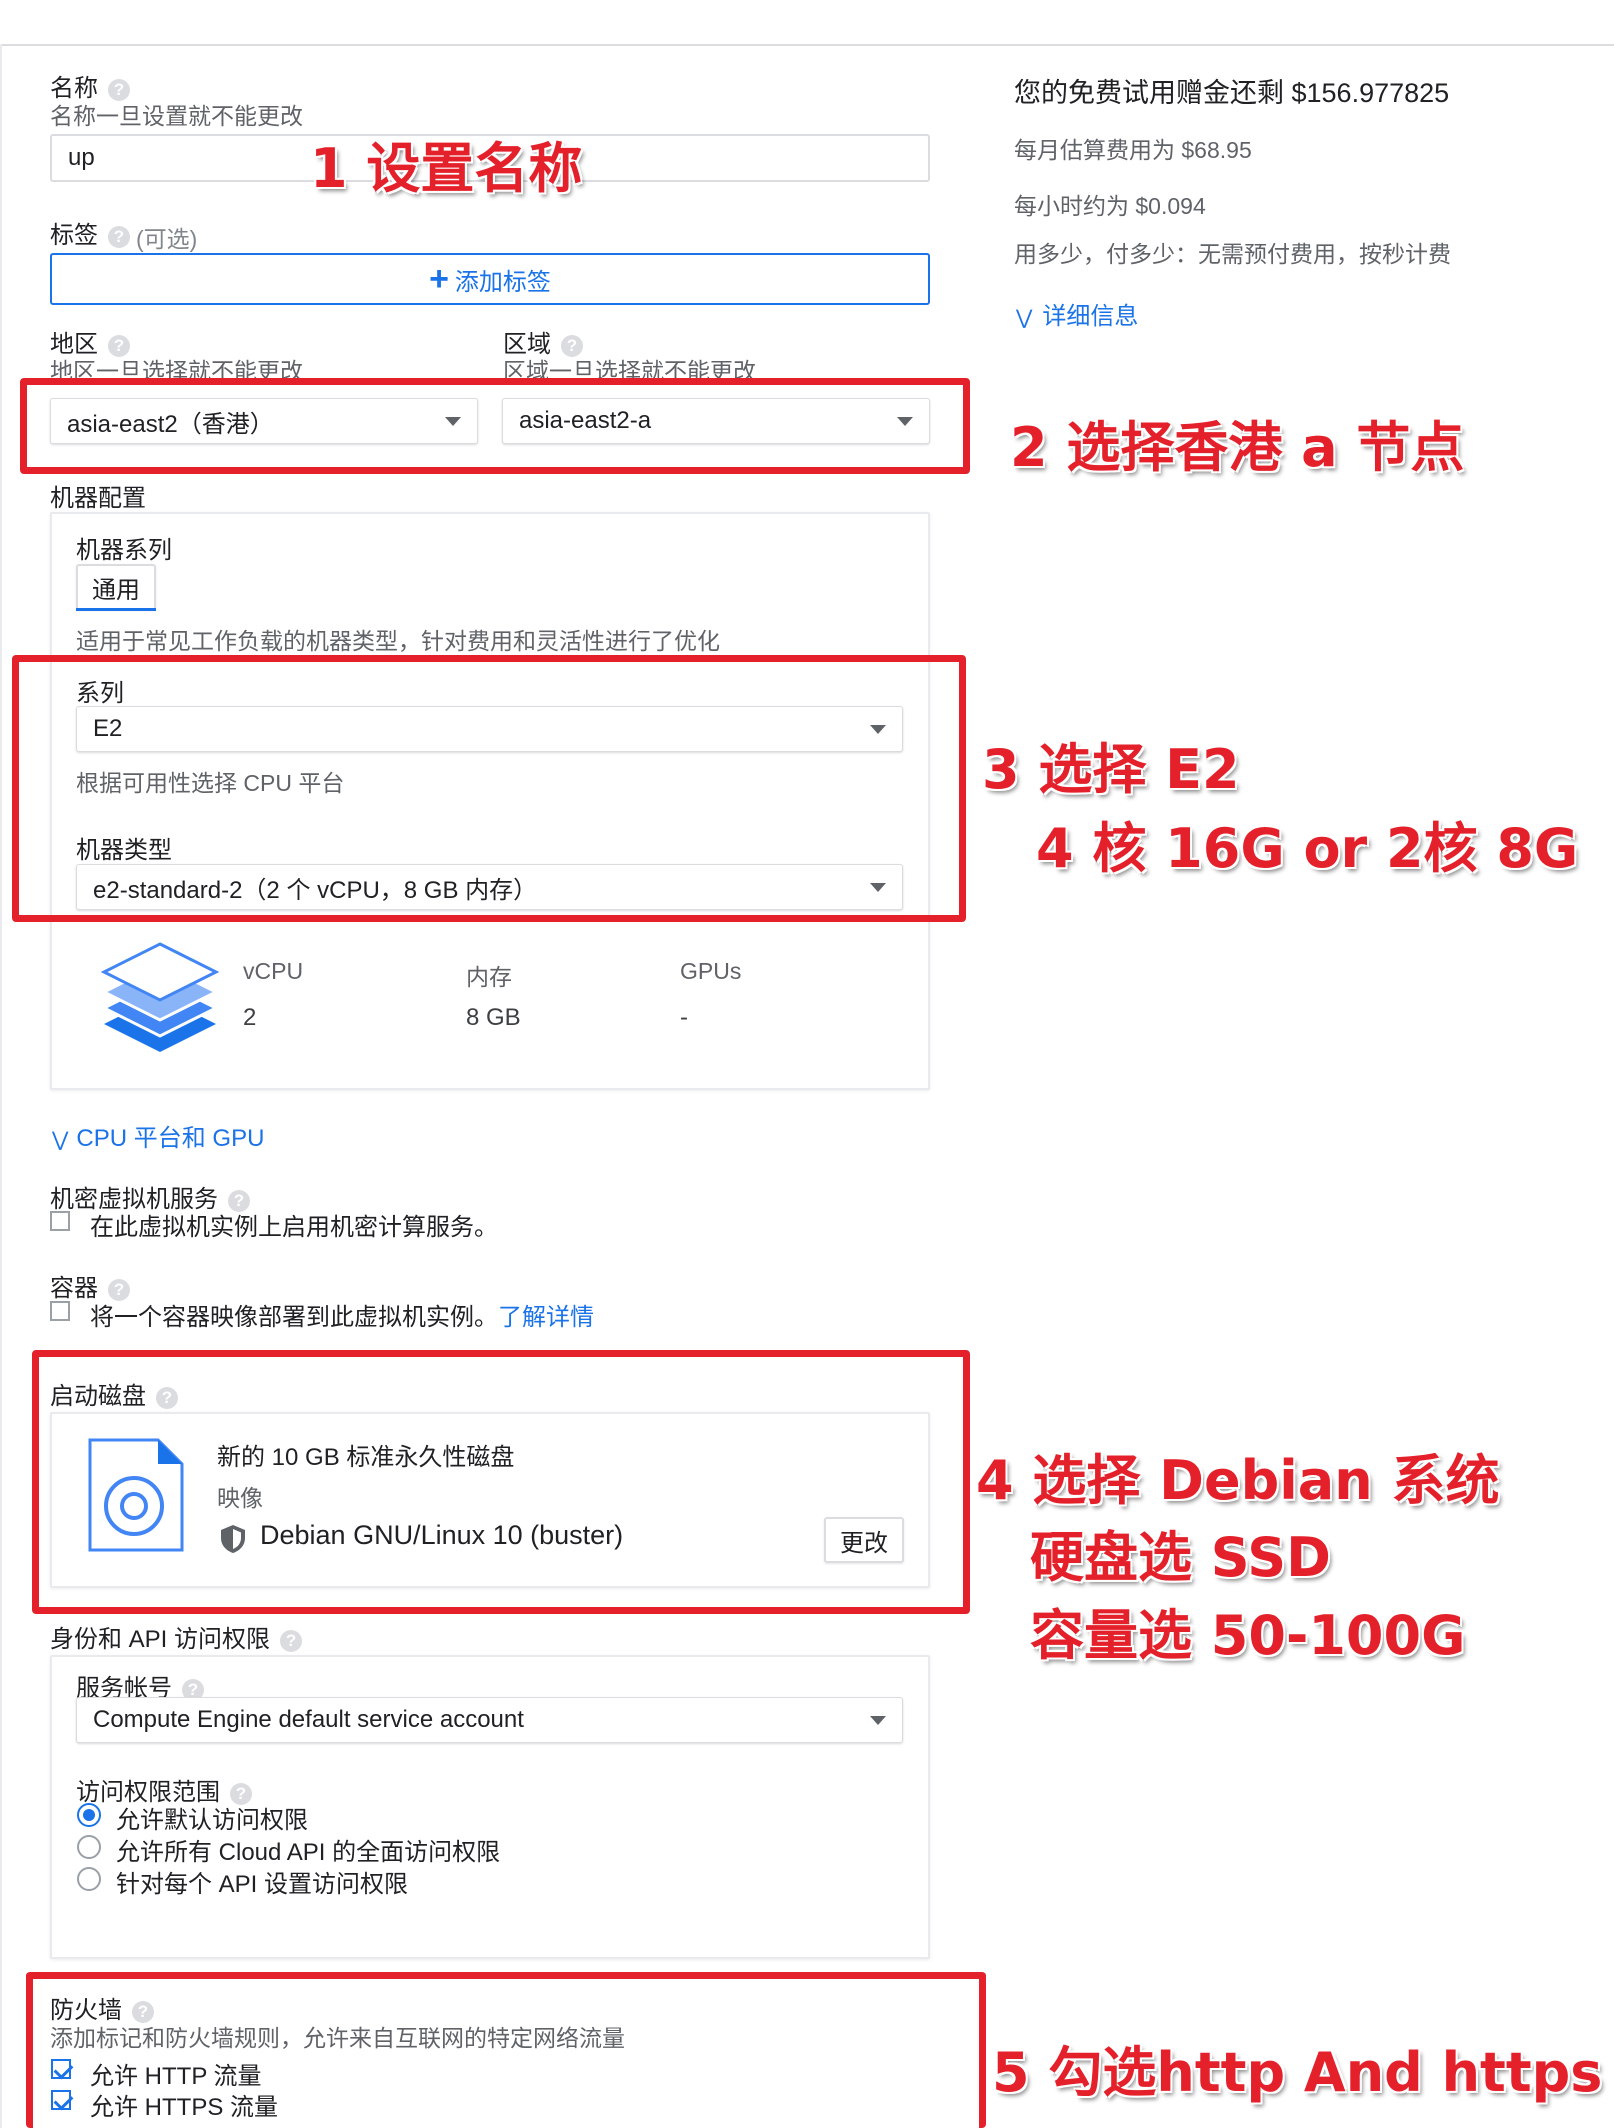 The image size is (1614, 2128). I want to click on annotation-step-2: 2 选择香港 a 节点, so click(1237, 447).